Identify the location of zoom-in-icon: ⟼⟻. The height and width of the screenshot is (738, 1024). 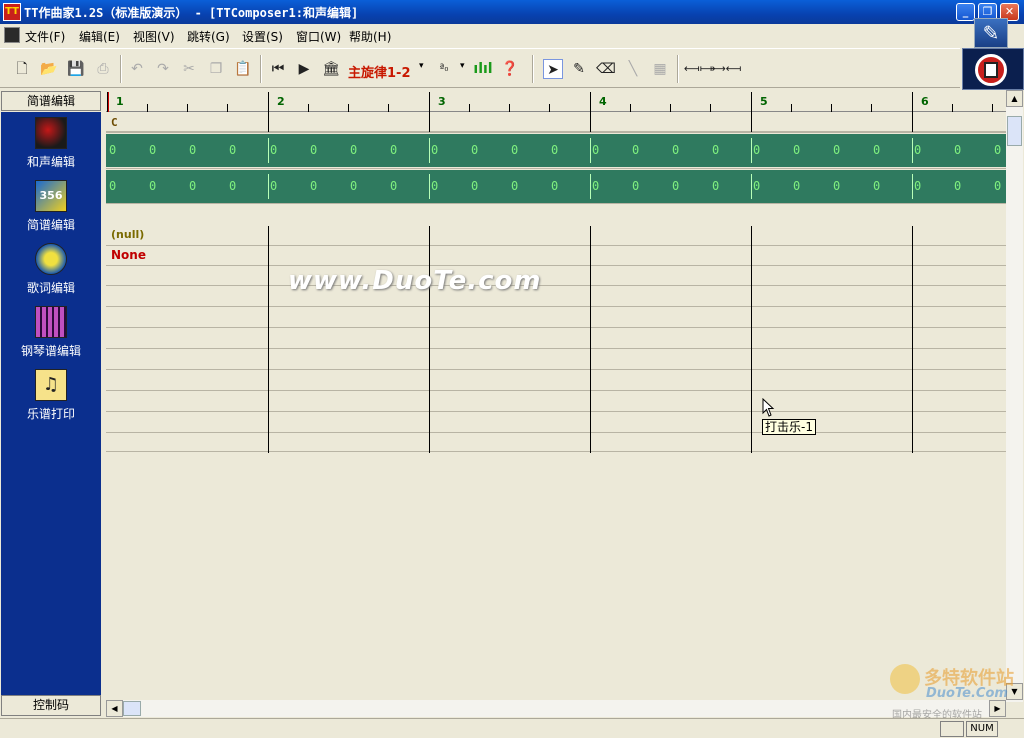
(726, 69).